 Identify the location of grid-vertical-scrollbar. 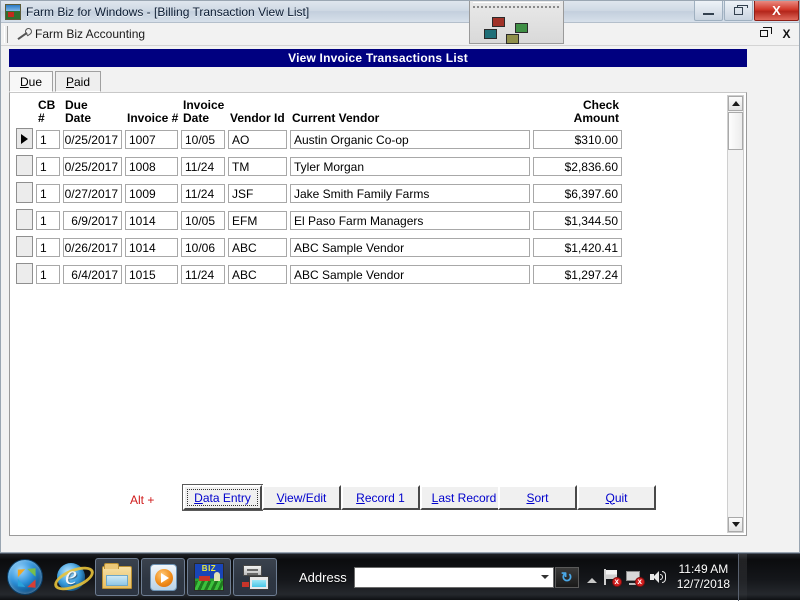
(735, 314).